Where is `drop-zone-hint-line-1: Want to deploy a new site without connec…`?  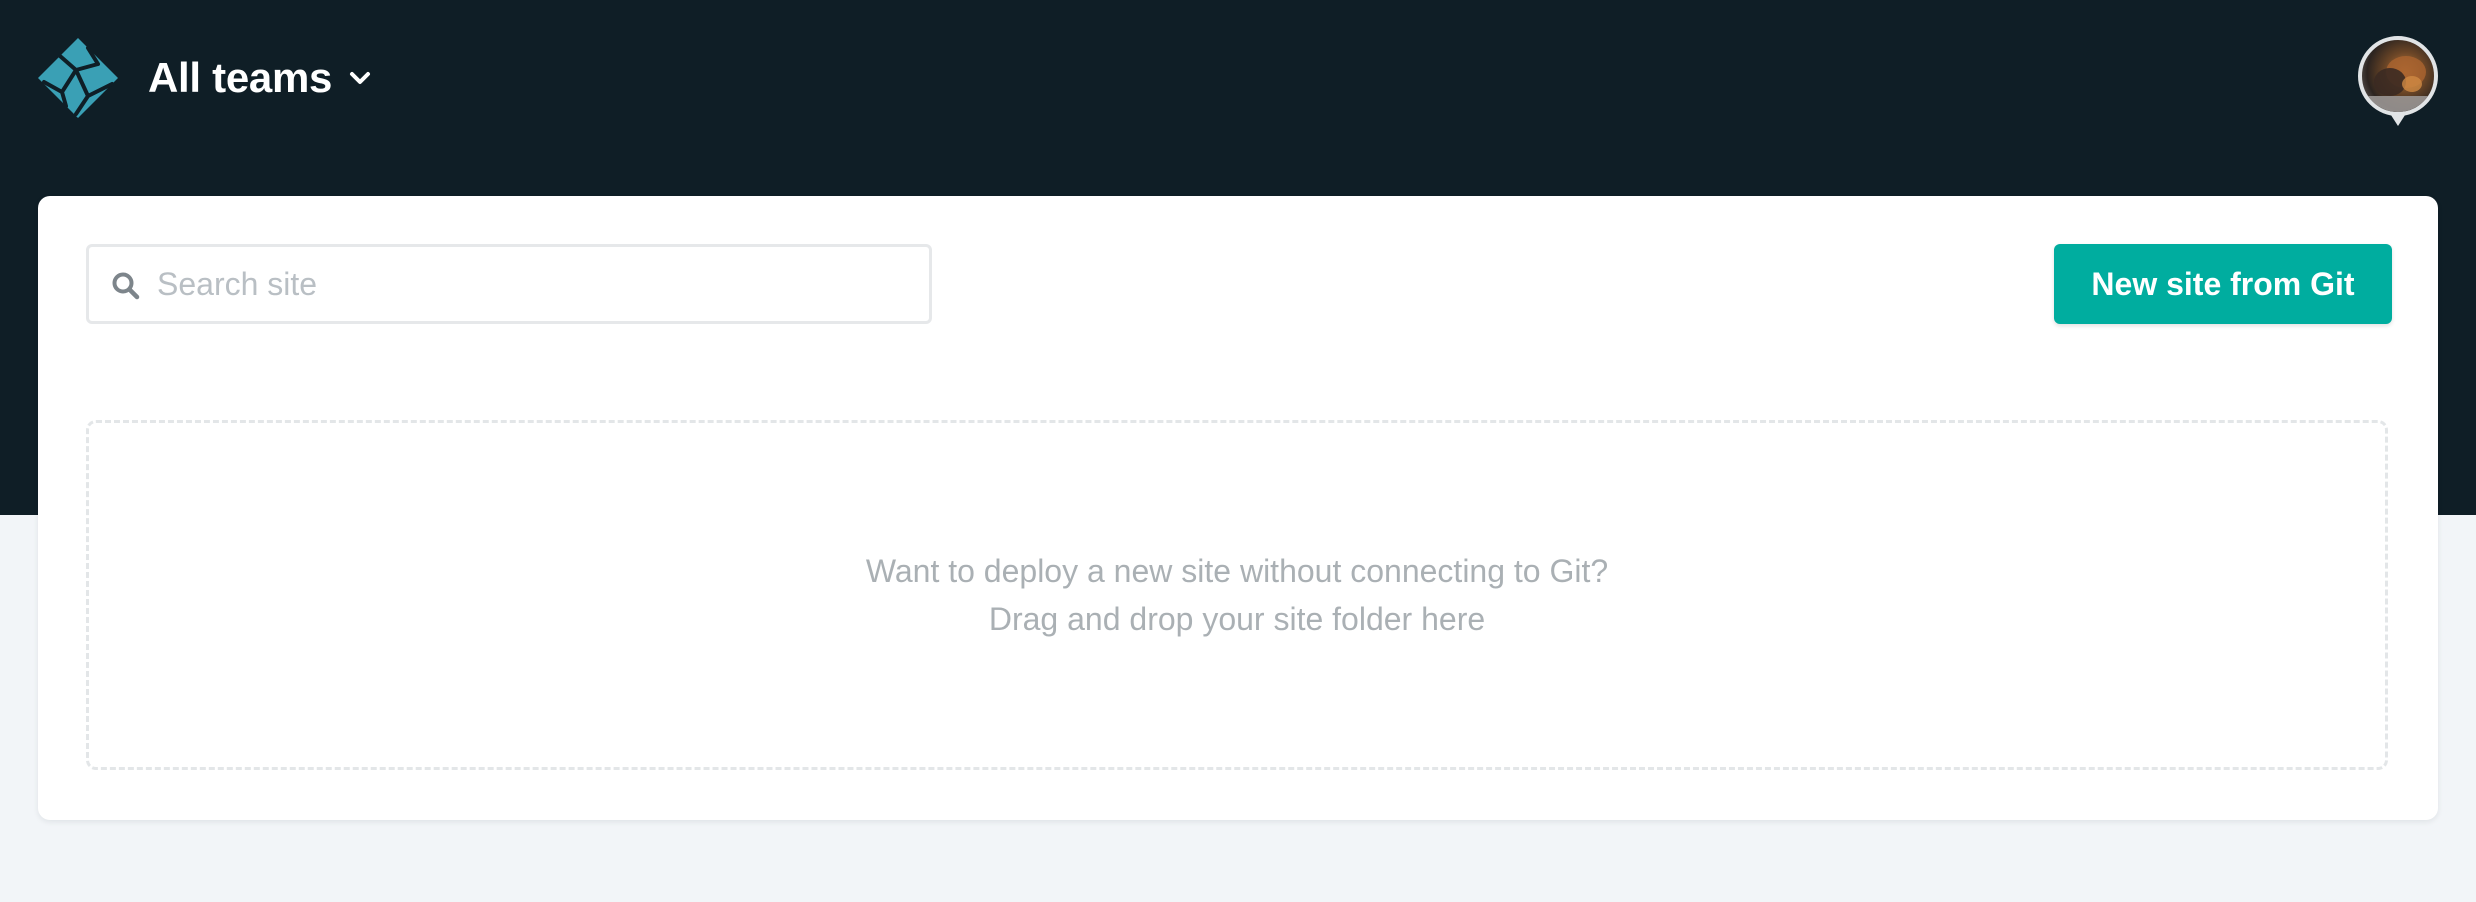 drop-zone-hint-line-1: Want to deploy a new site without connec… is located at coordinates (1237, 571).